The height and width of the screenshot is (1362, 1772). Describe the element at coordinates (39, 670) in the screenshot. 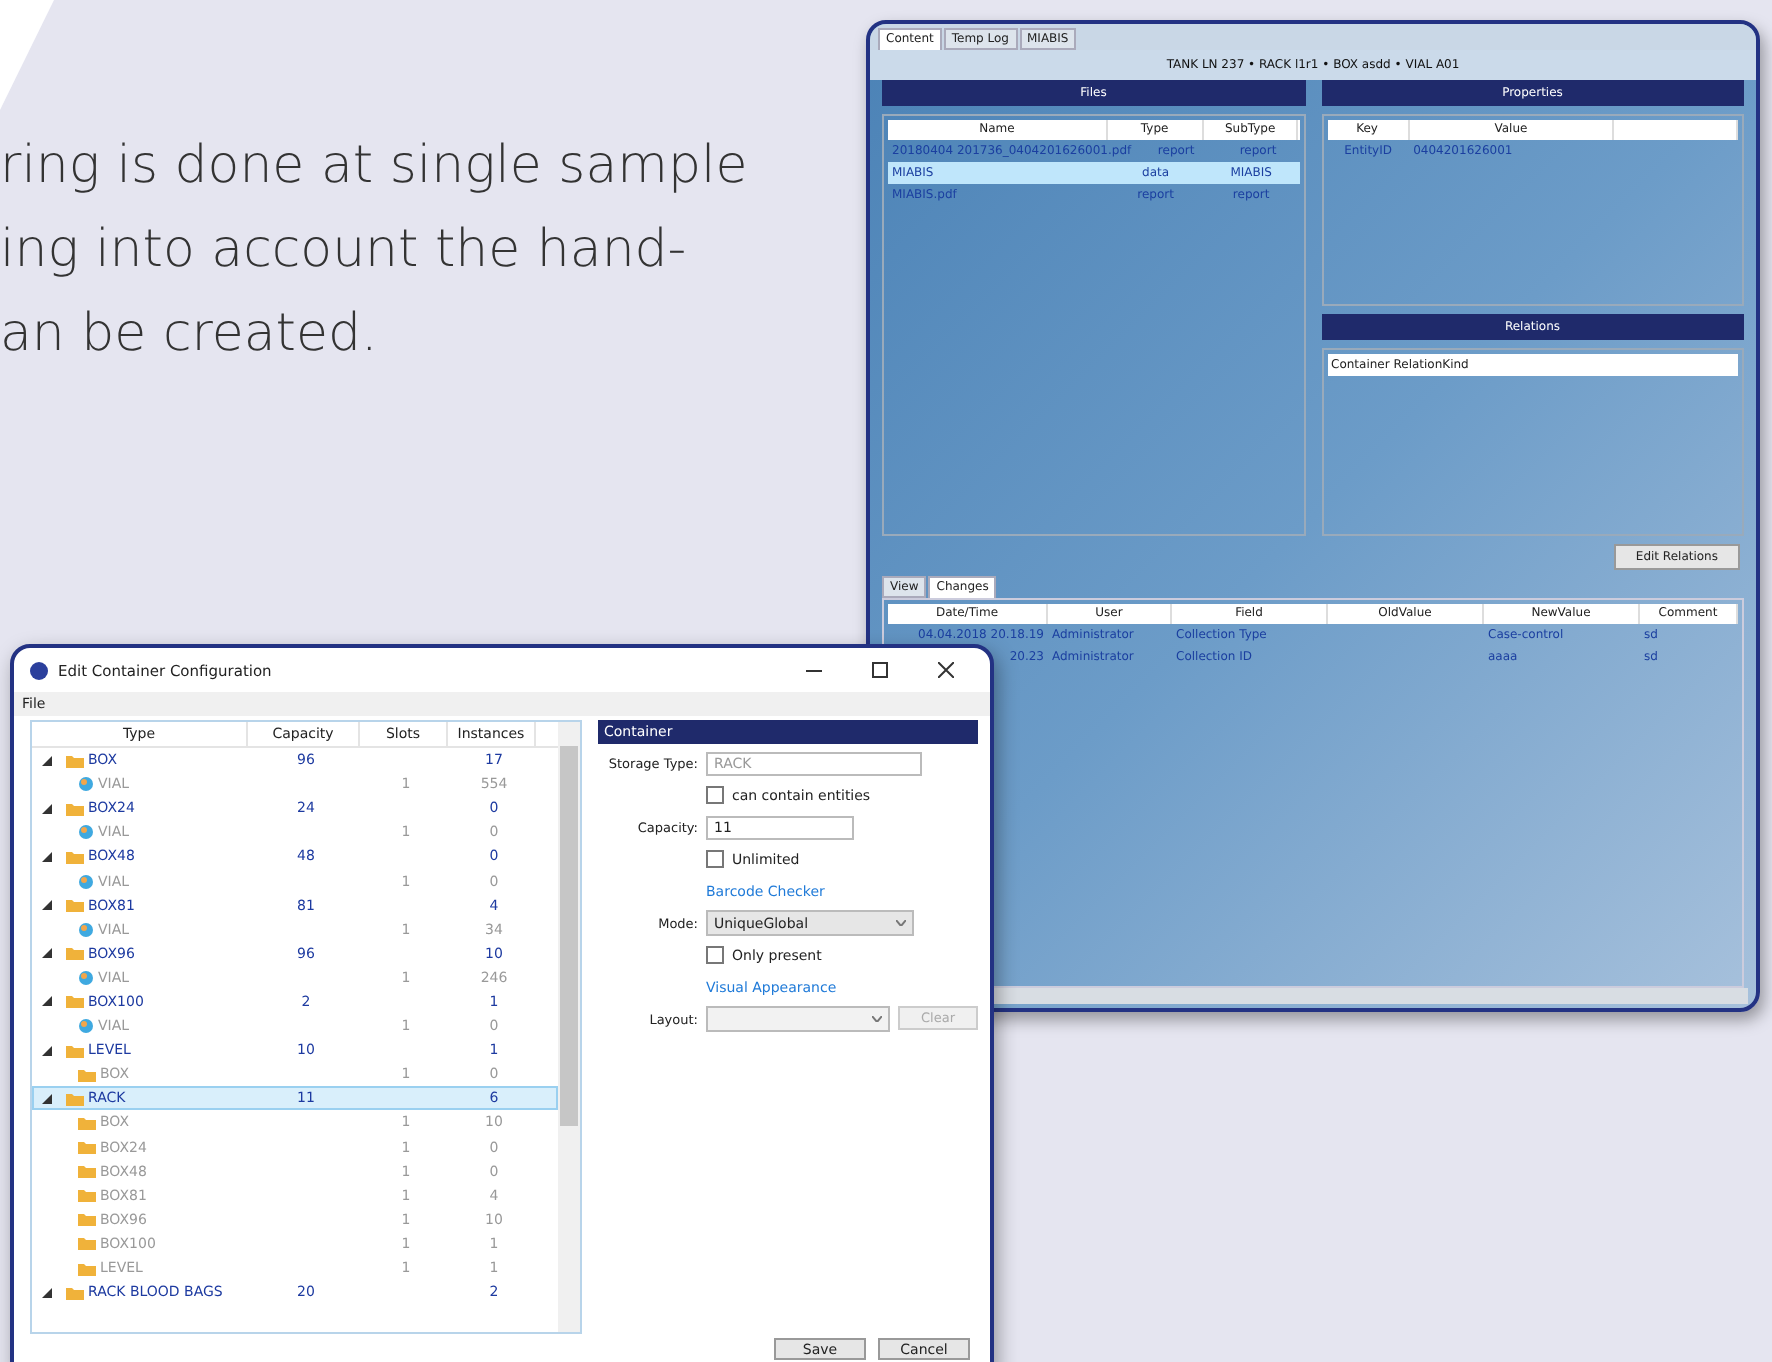

I see `app-logo-icon` at that location.